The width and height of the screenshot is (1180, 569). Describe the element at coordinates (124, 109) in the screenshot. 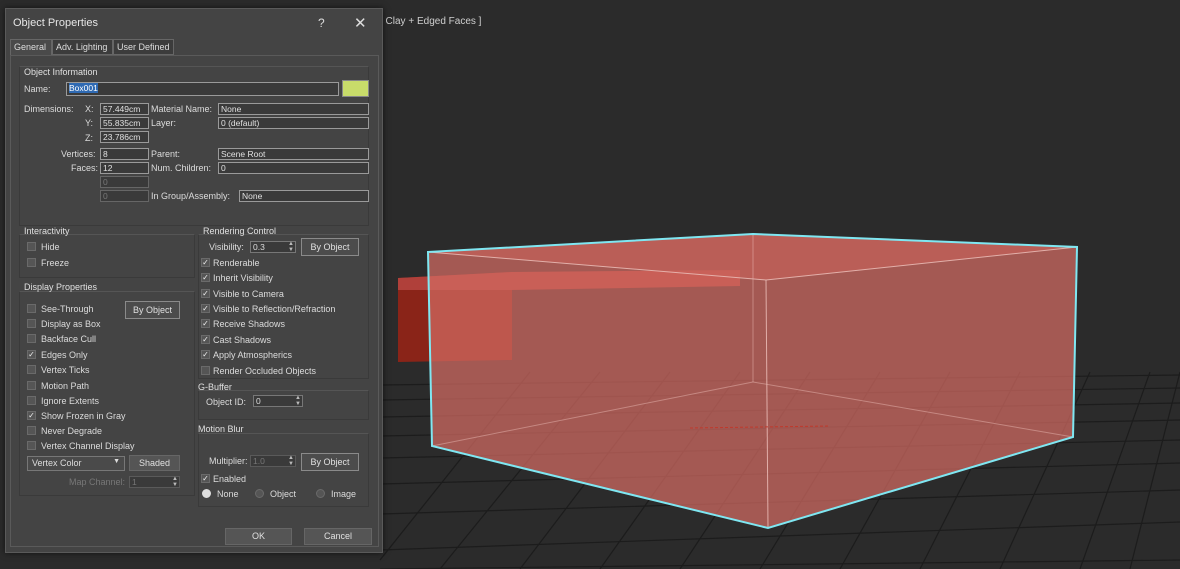

I see `x-dimension-field: 57.449cm` at that location.